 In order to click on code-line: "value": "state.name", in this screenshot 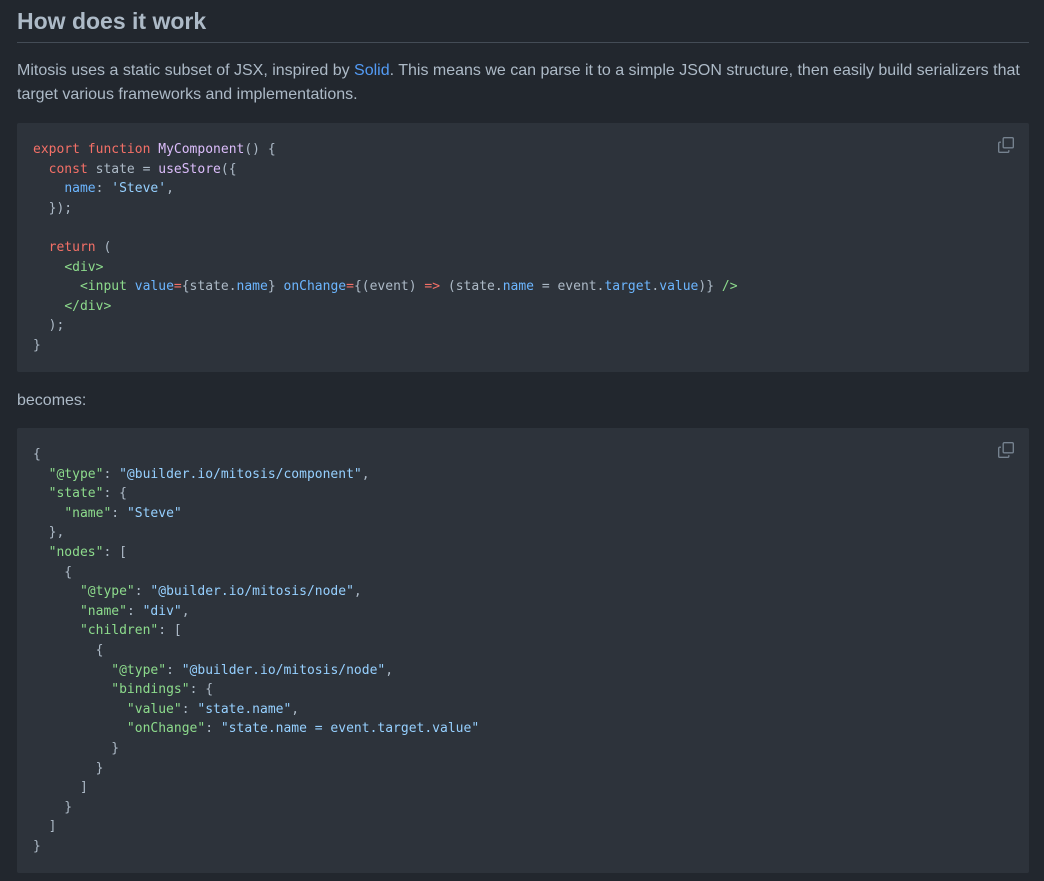, I will do `click(213, 709)`.